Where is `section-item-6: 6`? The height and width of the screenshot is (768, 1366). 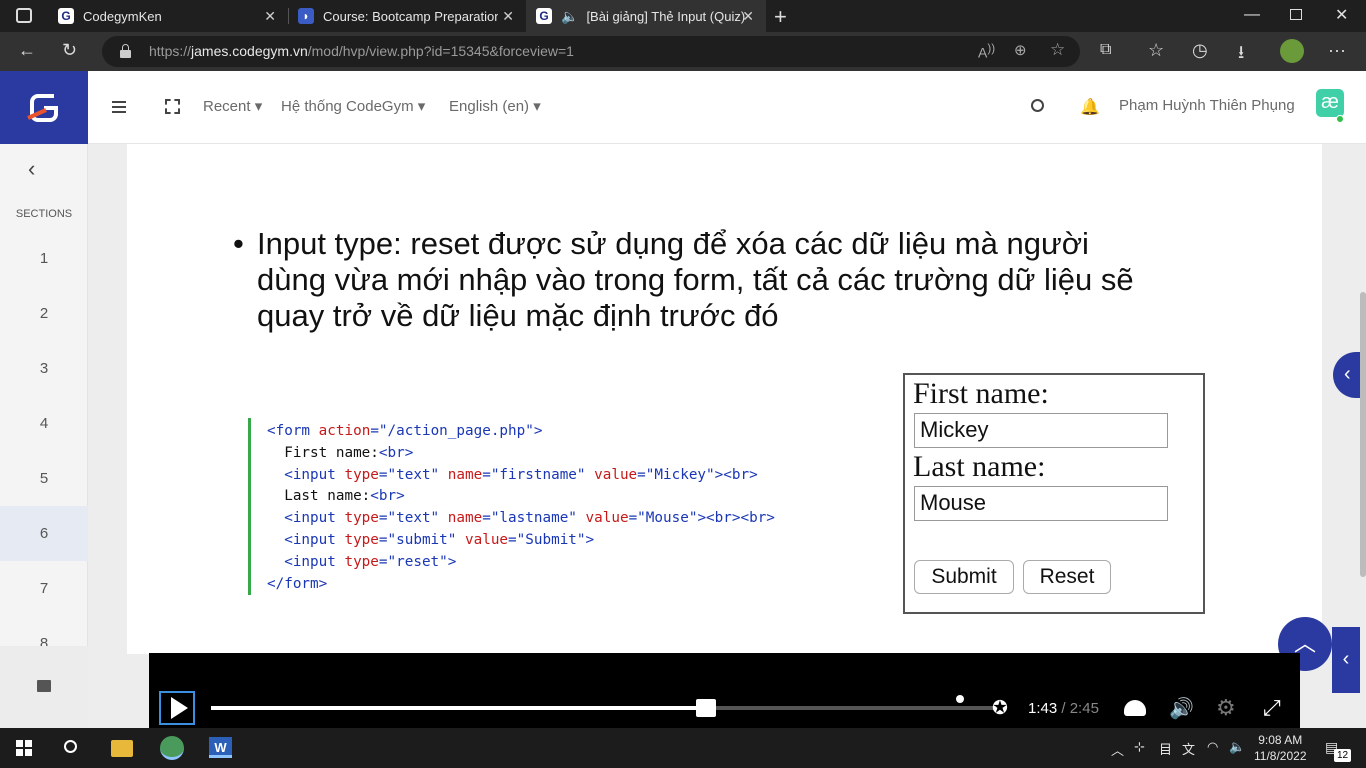 section-item-6: 6 is located at coordinates (44, 533).